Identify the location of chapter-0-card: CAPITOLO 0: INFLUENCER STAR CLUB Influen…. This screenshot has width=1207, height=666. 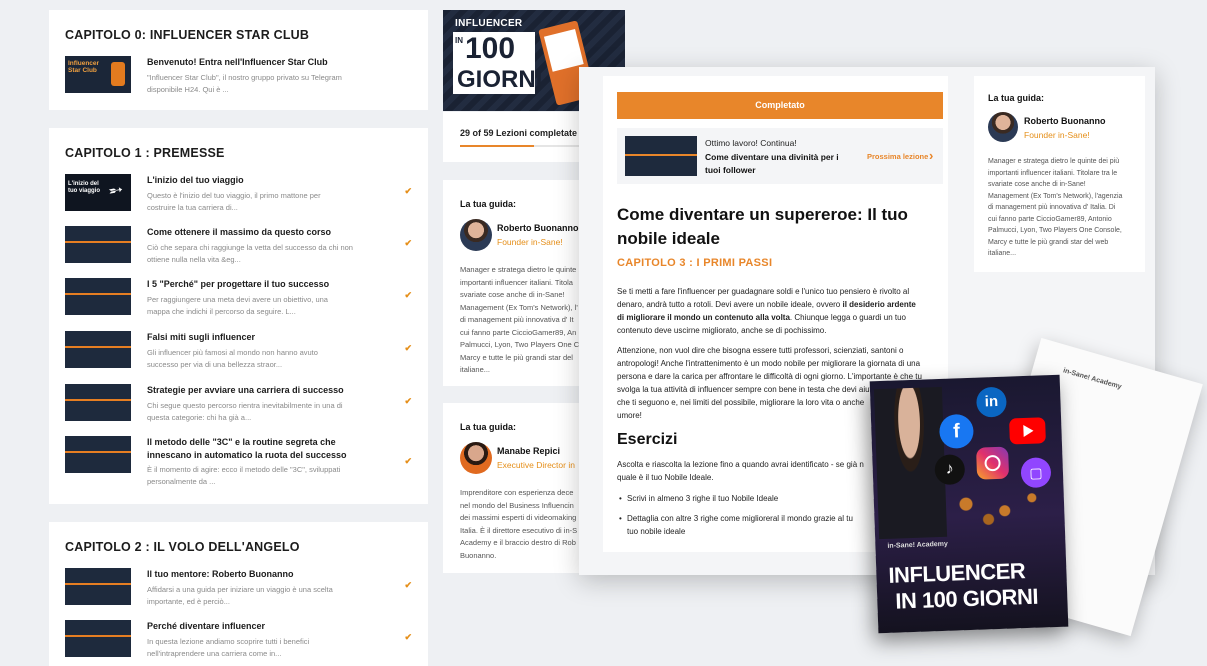
(238, 60).